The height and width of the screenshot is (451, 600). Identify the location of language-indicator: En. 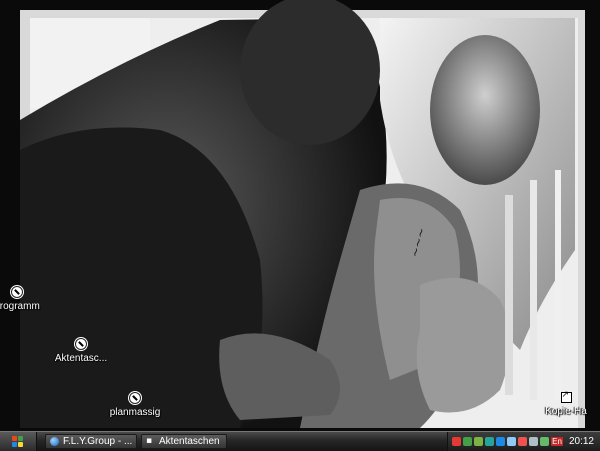
(557, 441).